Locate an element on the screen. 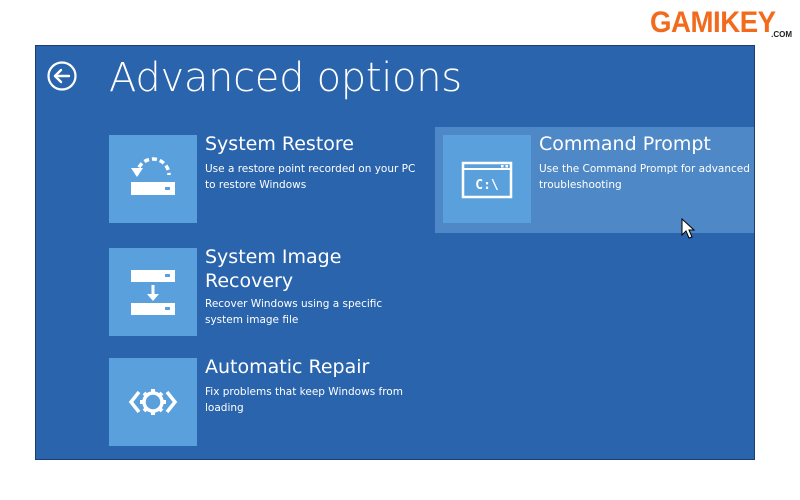  system-image-icon is located at coordinates (153, 292).